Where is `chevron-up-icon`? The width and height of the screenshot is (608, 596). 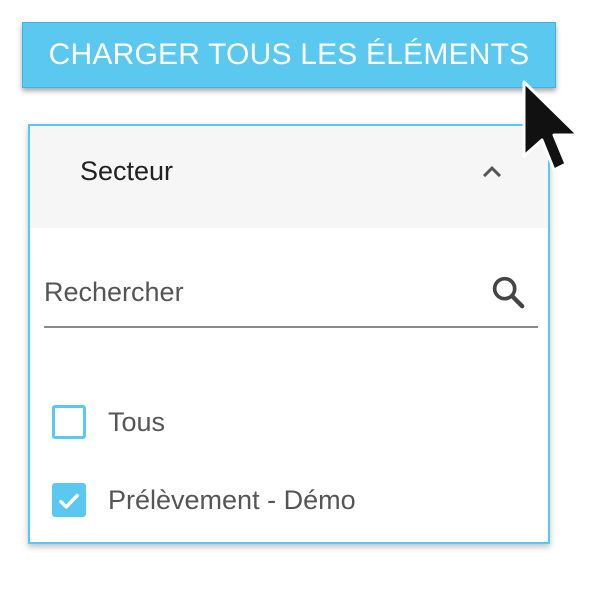 chevron-up-icon is located at coordinates (492, 172).